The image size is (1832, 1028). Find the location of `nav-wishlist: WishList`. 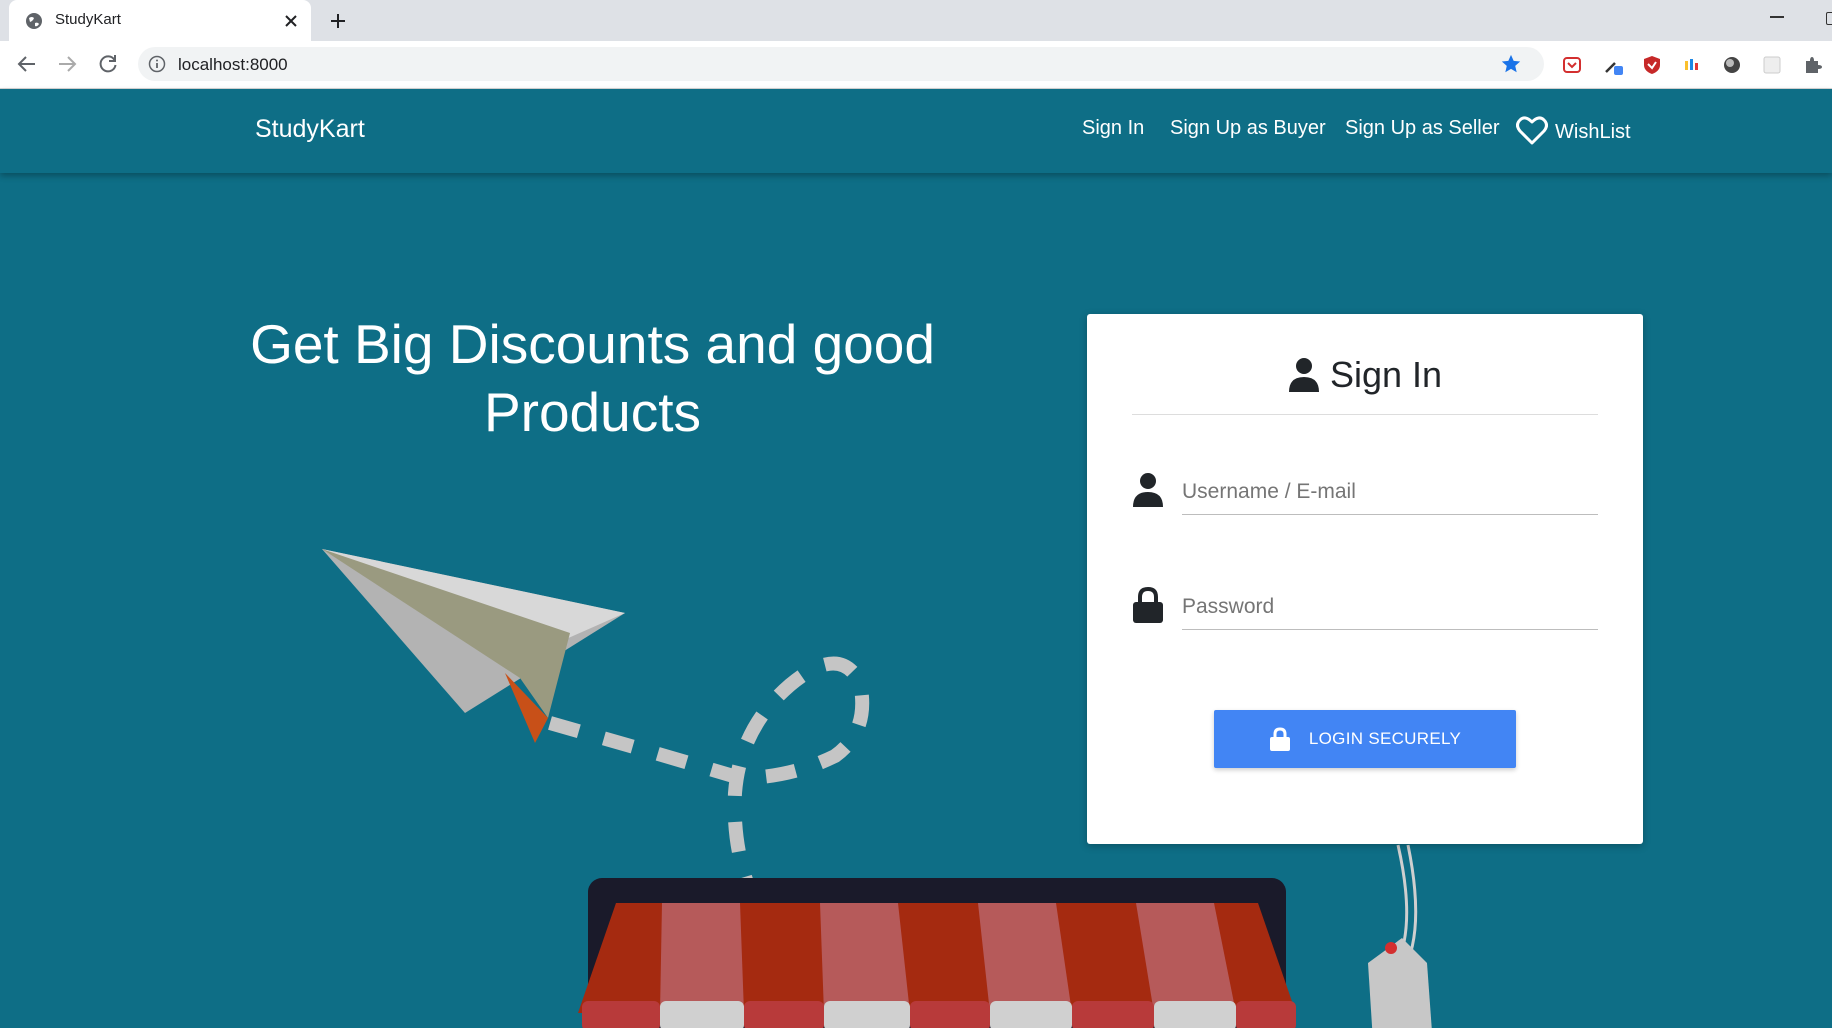

nav-wishlist: WishList is located at coordinates (1573, 130).